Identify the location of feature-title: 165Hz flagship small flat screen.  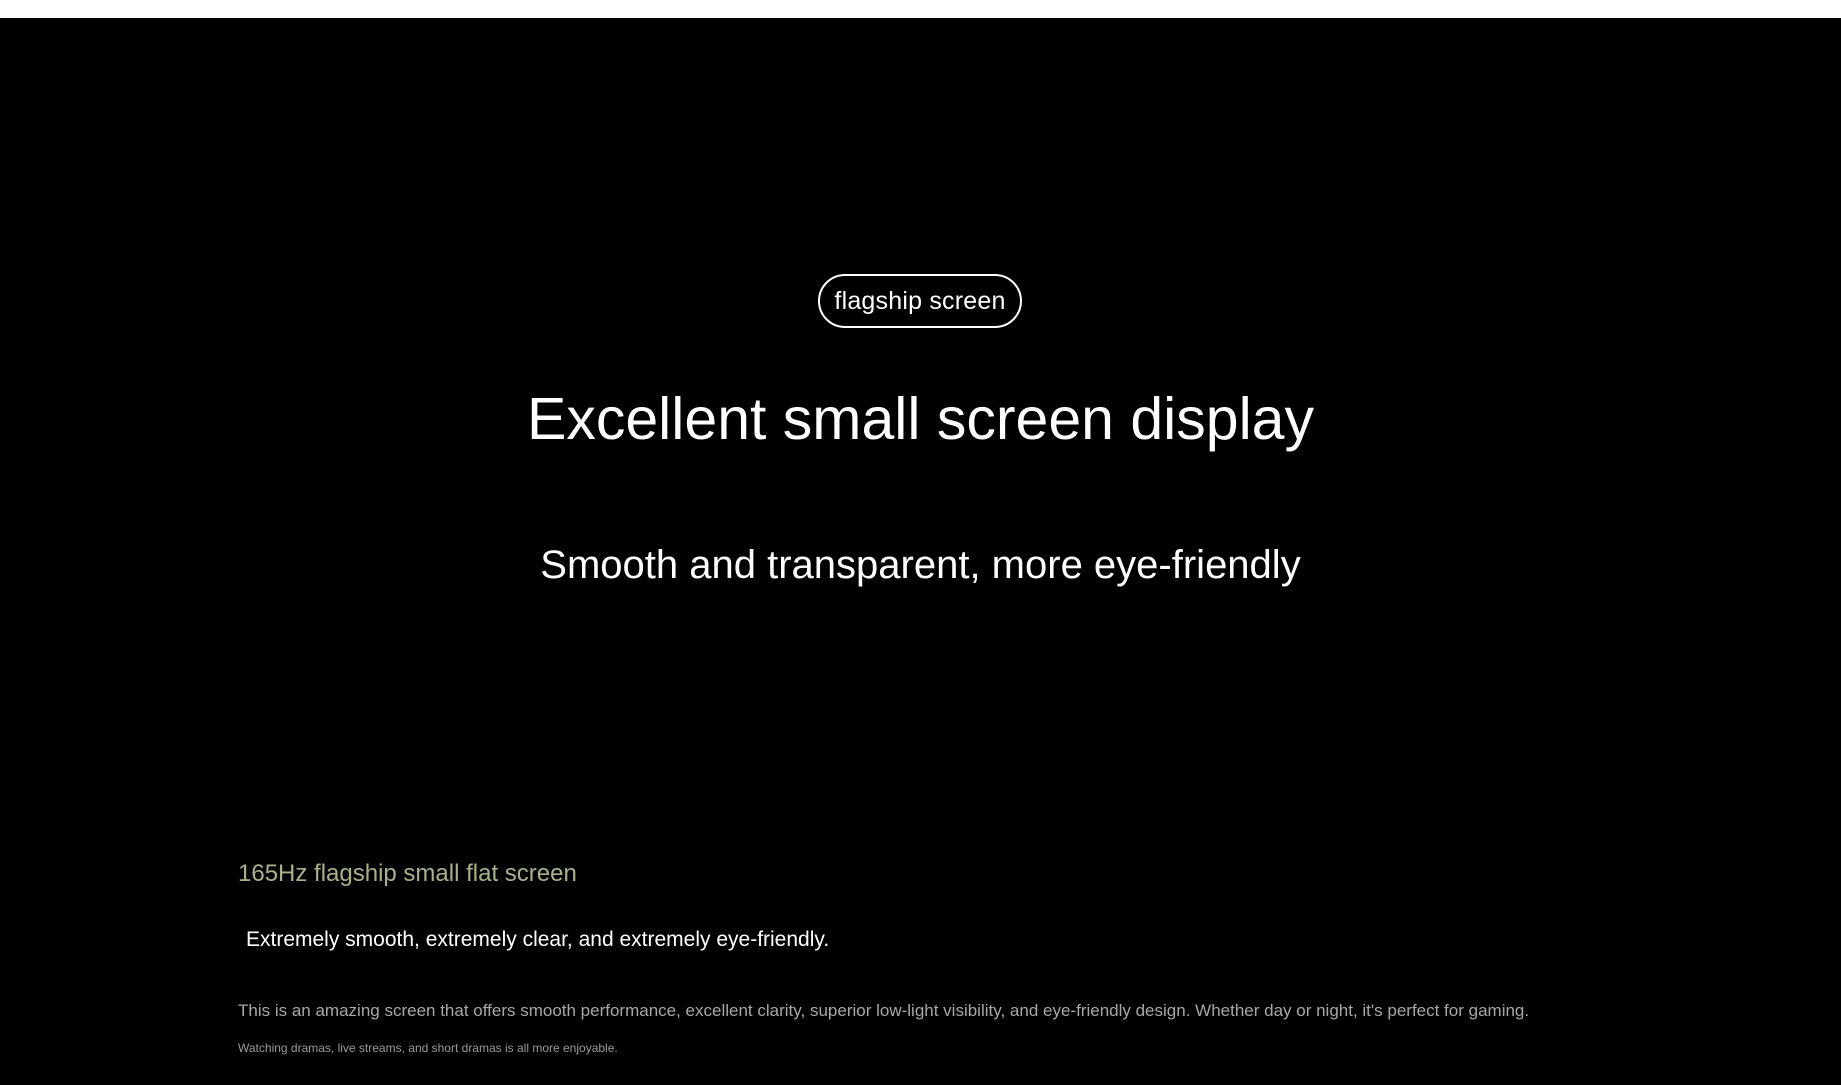
(407, 873).